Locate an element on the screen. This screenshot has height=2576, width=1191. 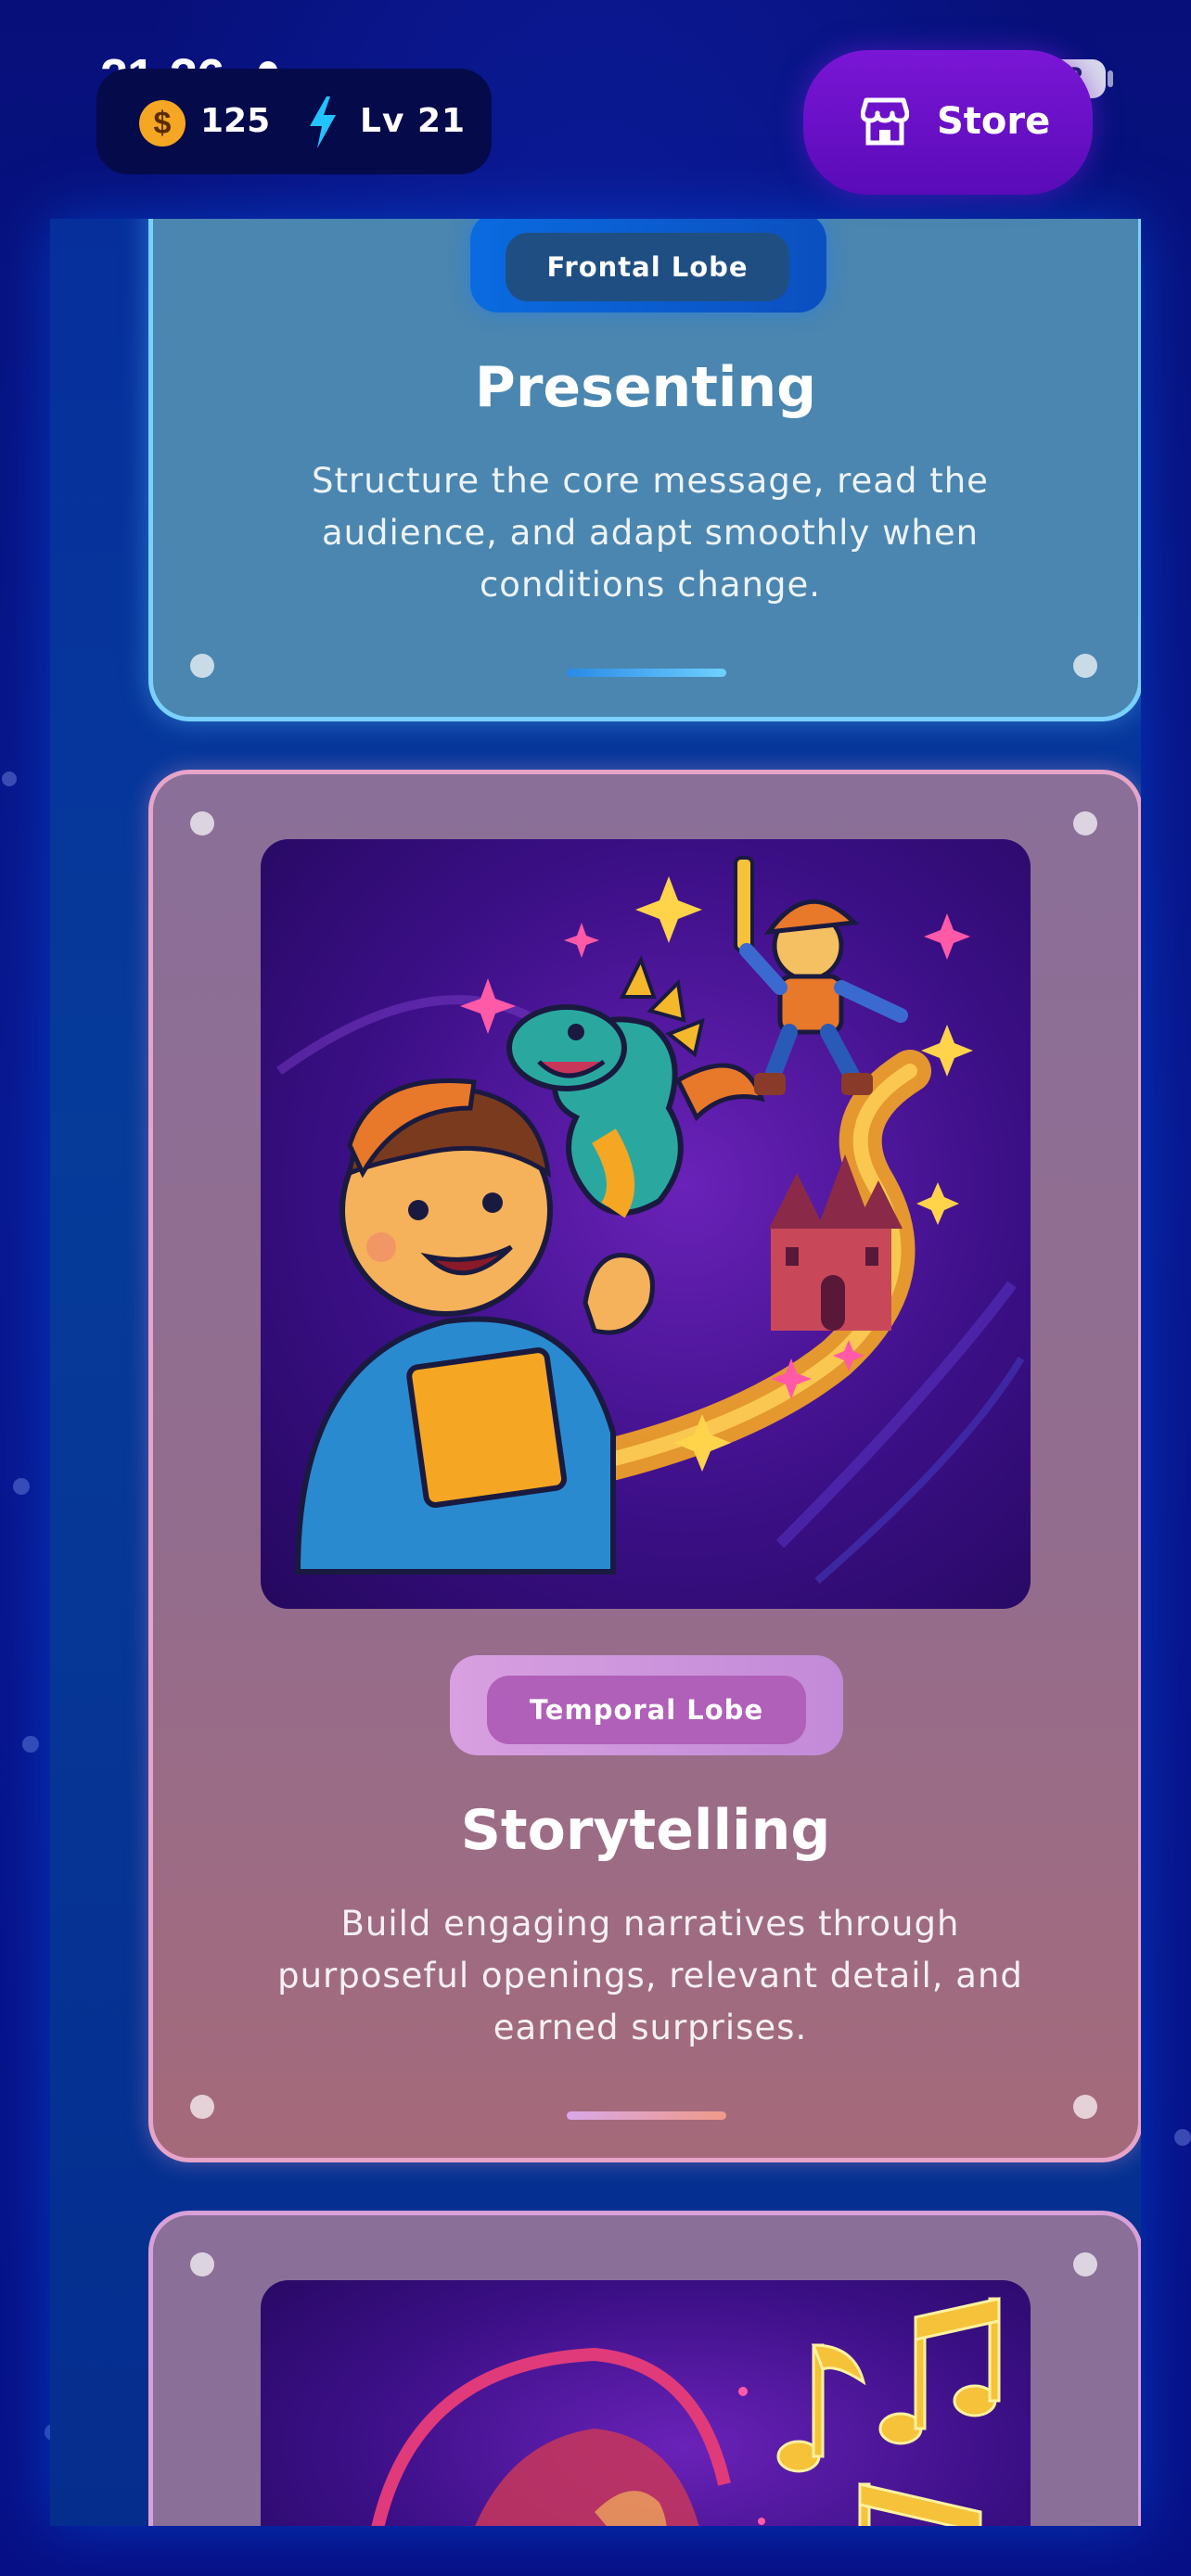
card-description-line: Structure the core message, read the is located at coordinates (650, 481).